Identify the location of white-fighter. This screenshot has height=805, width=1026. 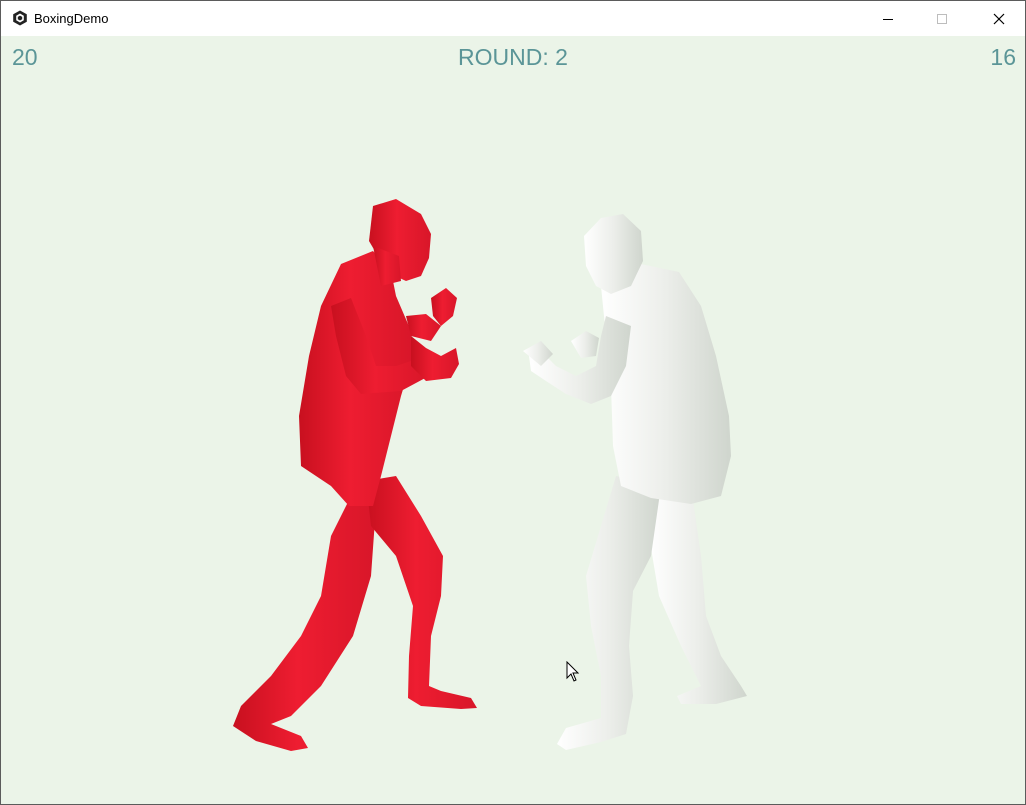
(635, 482).